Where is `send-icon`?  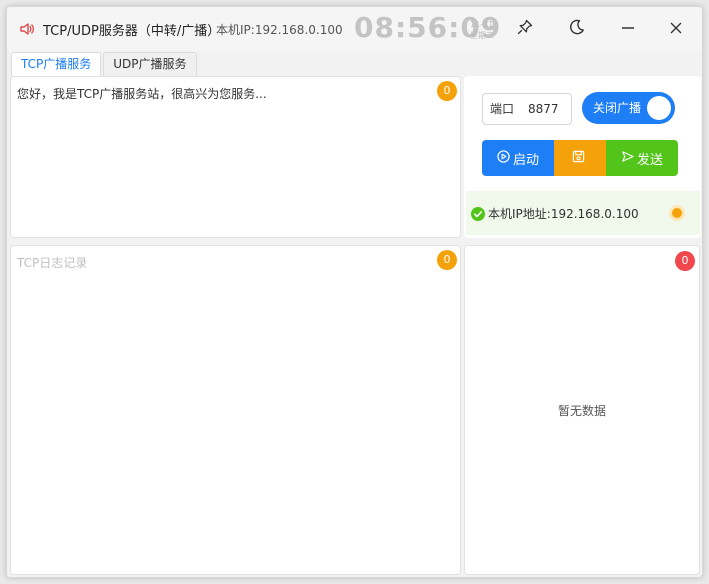 send-icon is located at coordinates (629, 158).